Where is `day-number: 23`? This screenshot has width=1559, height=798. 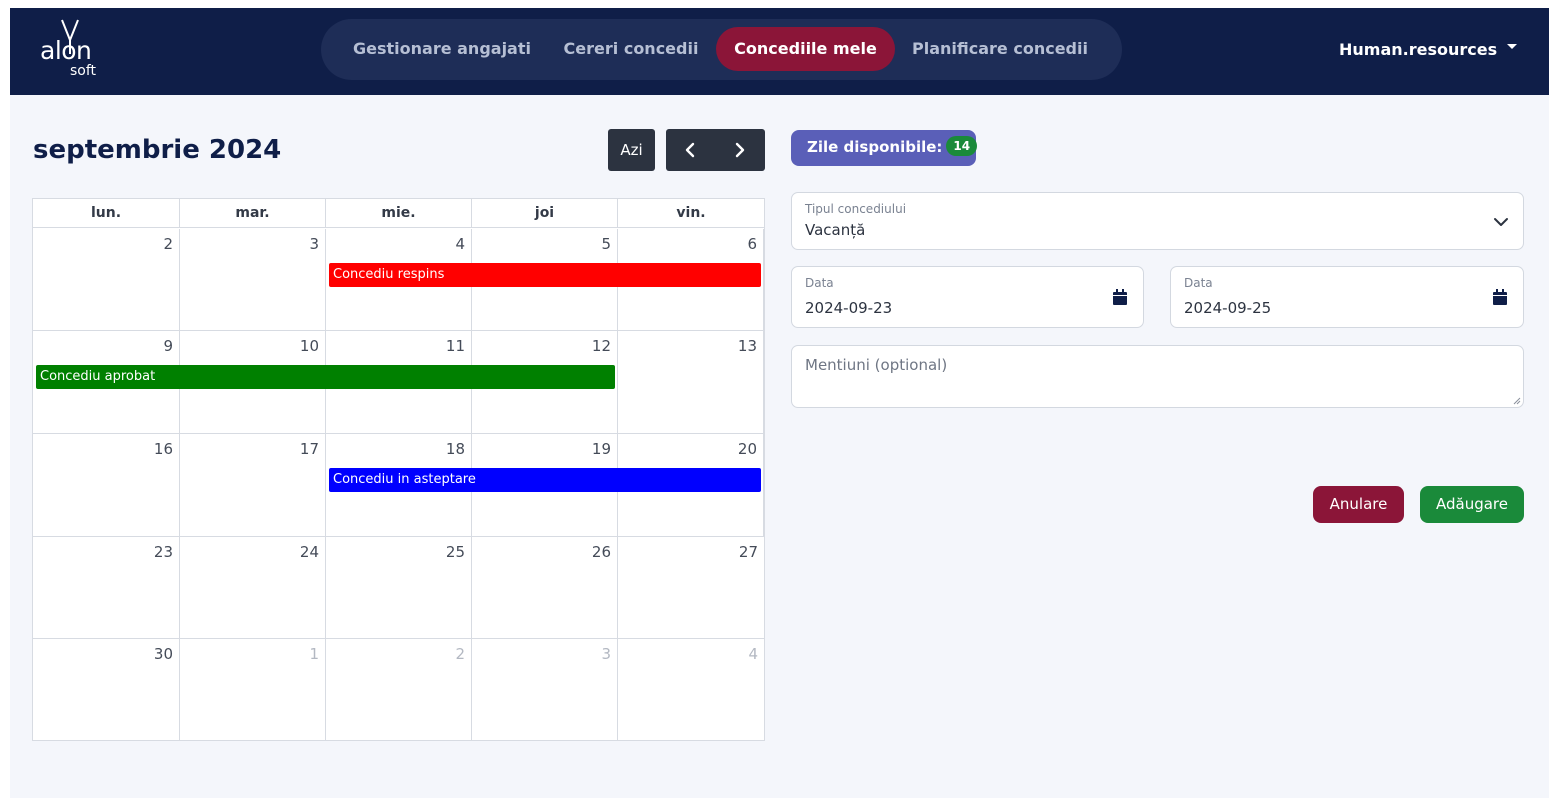
day-number: 23 is located at coordinates (163, 552).